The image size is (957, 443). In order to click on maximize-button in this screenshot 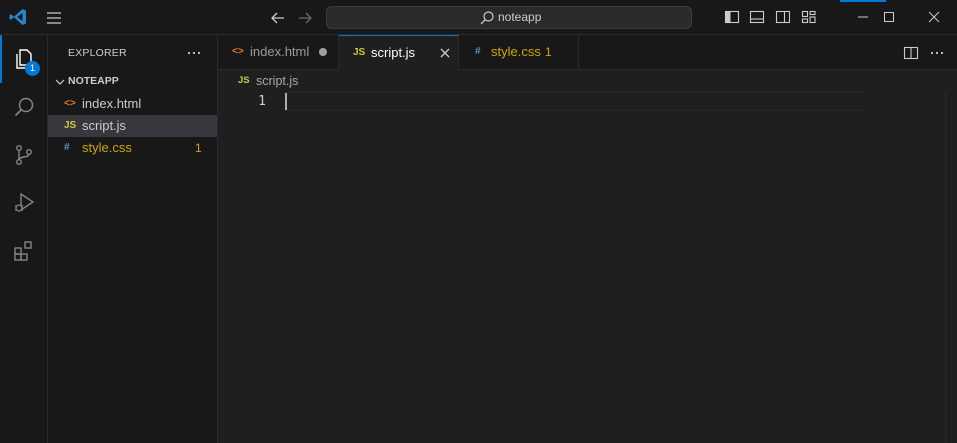, I will do `click(889, 17)`.